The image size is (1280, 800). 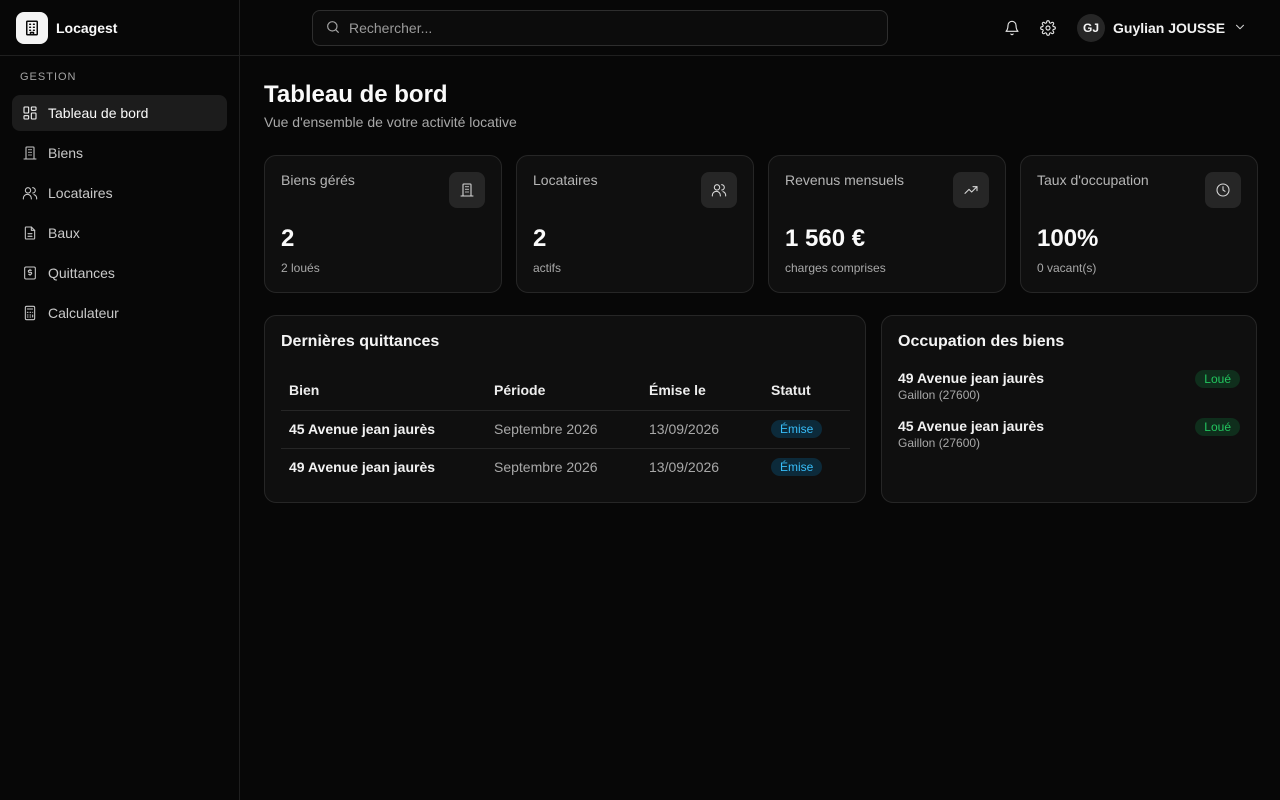 What do you see at coordinates (80, 193) in the screenshot?
I see `sidebar-item-label: Locataires` at bounding box center [80, 193].